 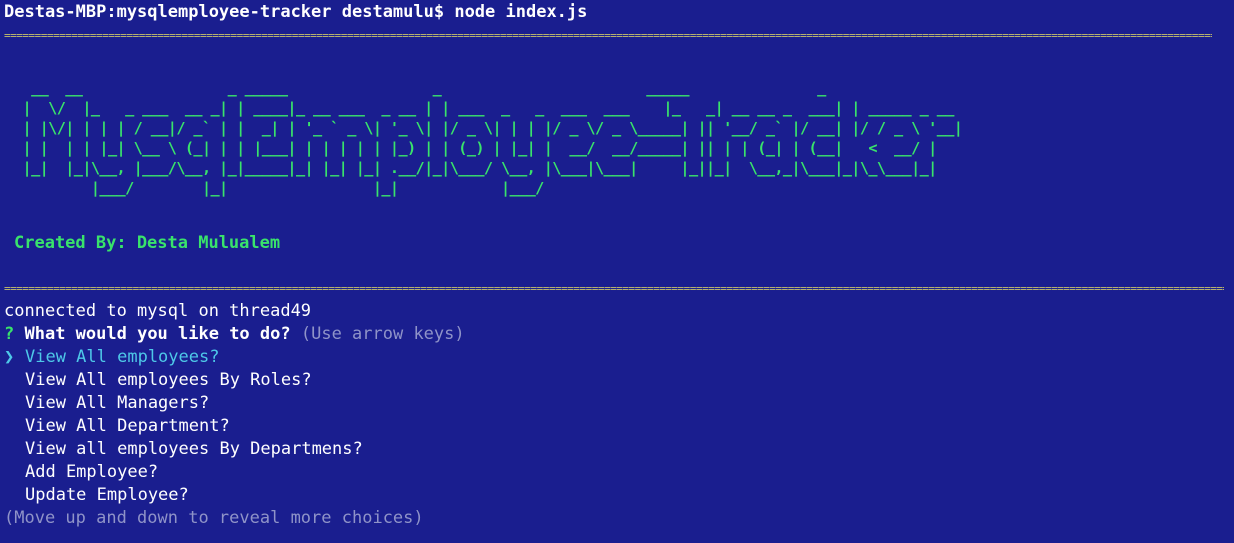 I want to click on question-text: What would you like to do?, so click(x=157, y=334).